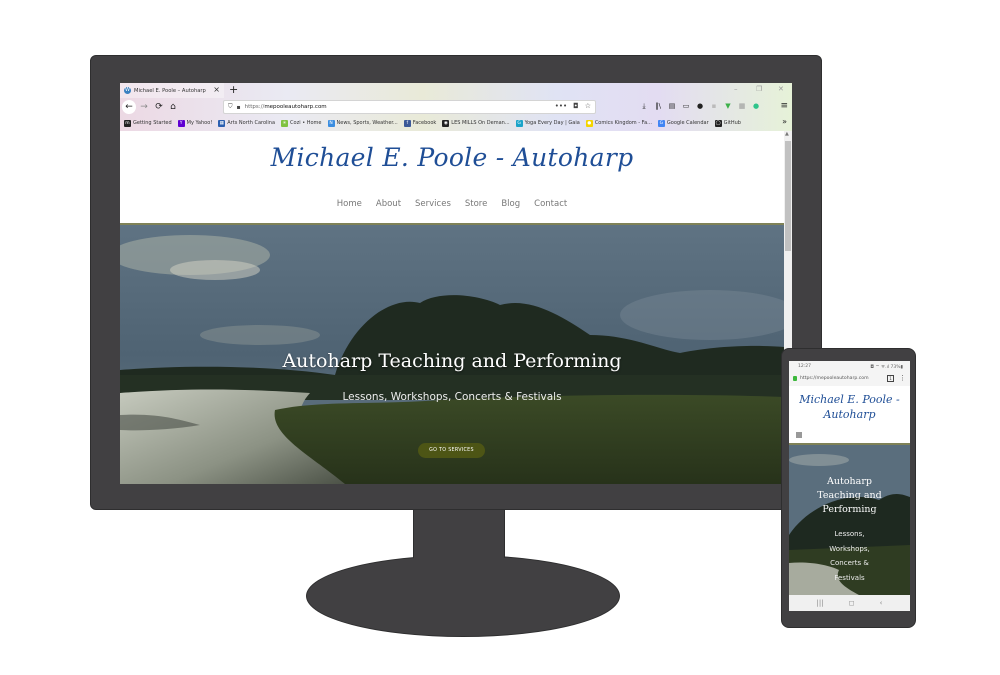  What do you see at coordinates (714, 106) in the screenshot?
I see `extension-icon: ▪` at bounding box center [714, 106].